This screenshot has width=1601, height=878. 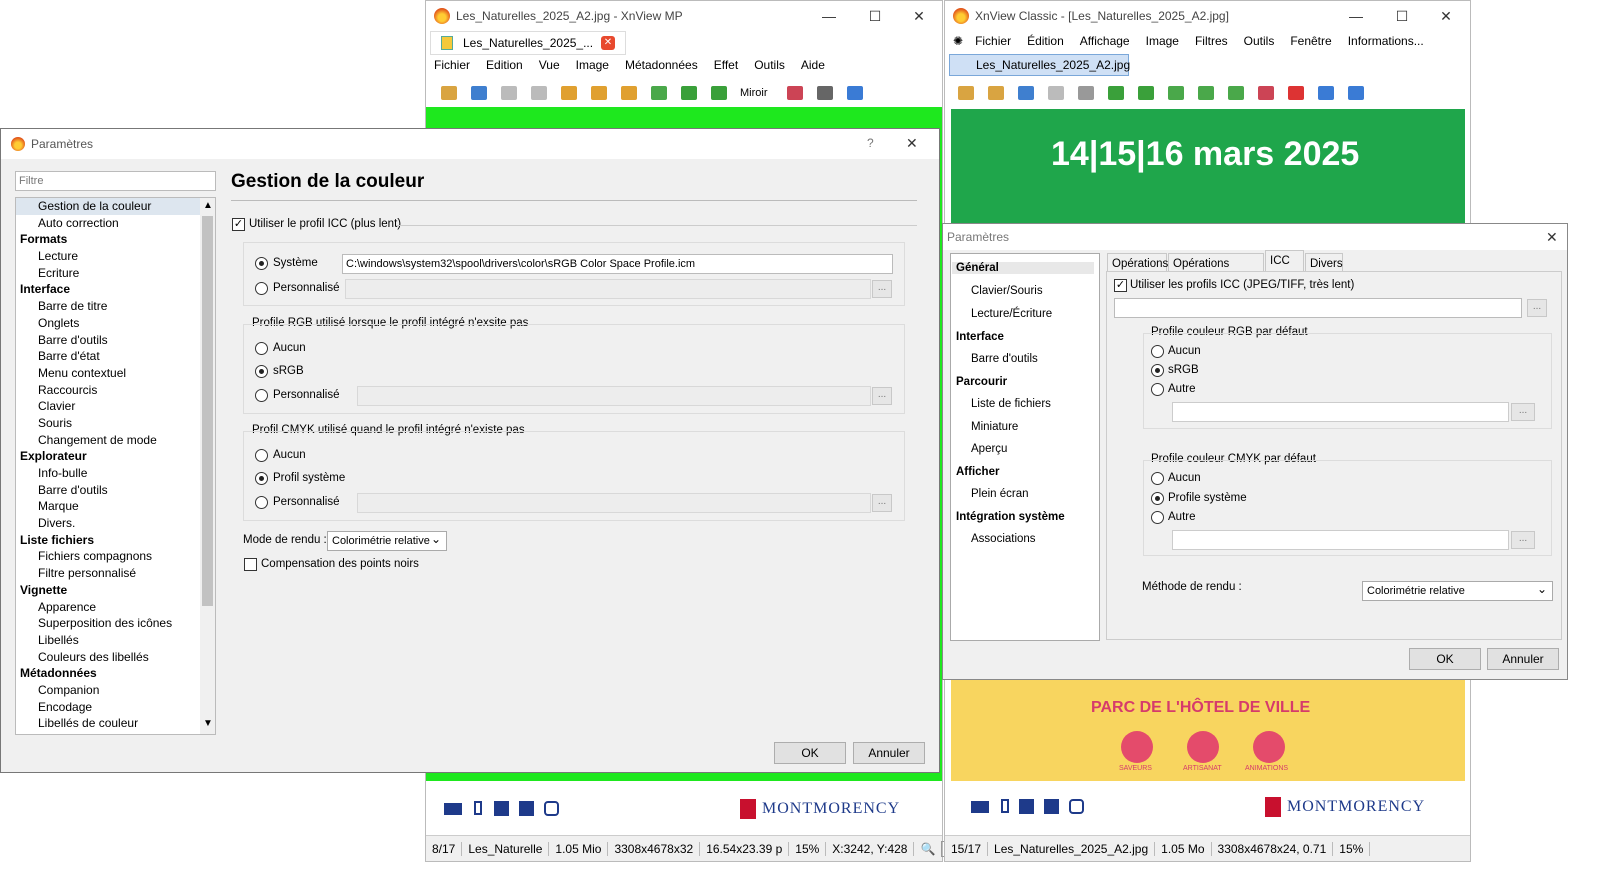 I want to click on classic-export-icon, so click(x=1236, y=93).